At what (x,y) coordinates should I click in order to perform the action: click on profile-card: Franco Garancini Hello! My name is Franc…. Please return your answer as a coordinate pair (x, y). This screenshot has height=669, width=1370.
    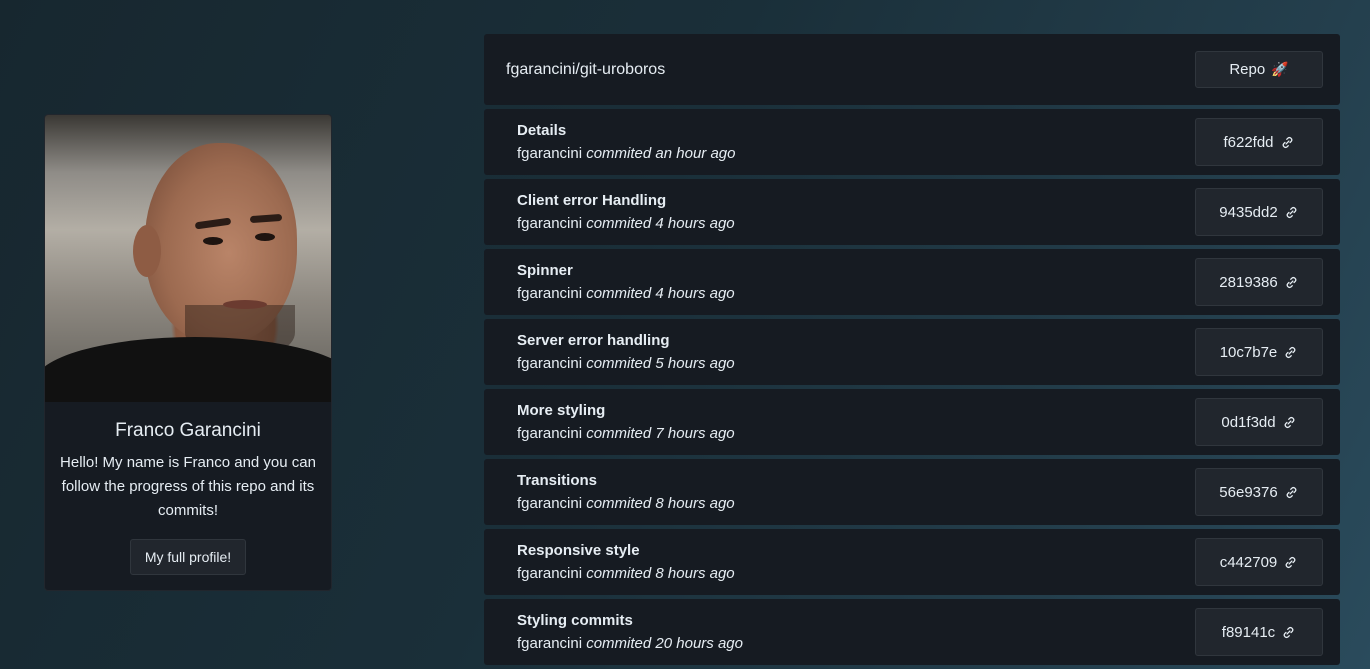
    Looking at the image, I should click on (188, 352).